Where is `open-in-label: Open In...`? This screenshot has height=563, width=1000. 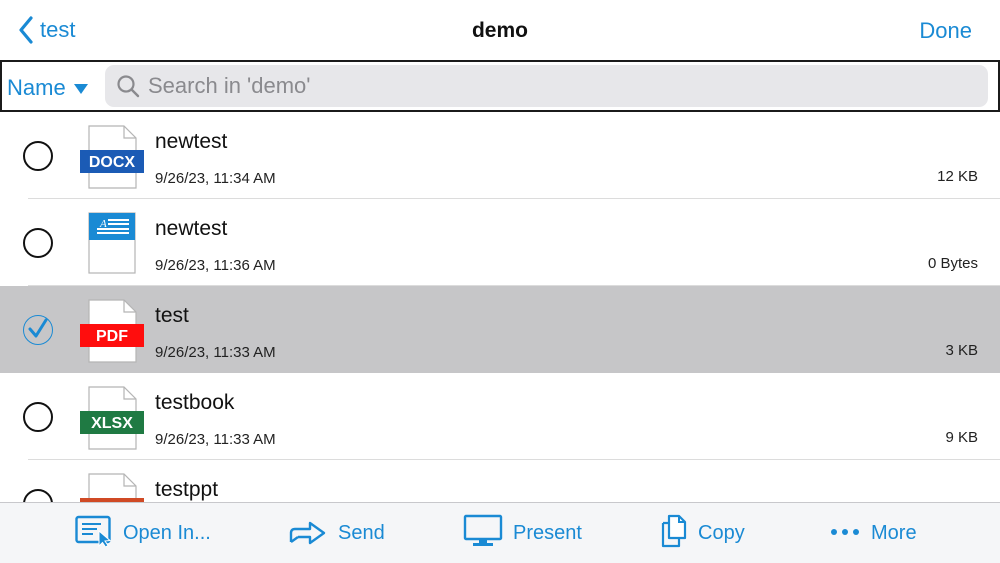 open-in-label: Open In... is located at coordinates (167, 532).